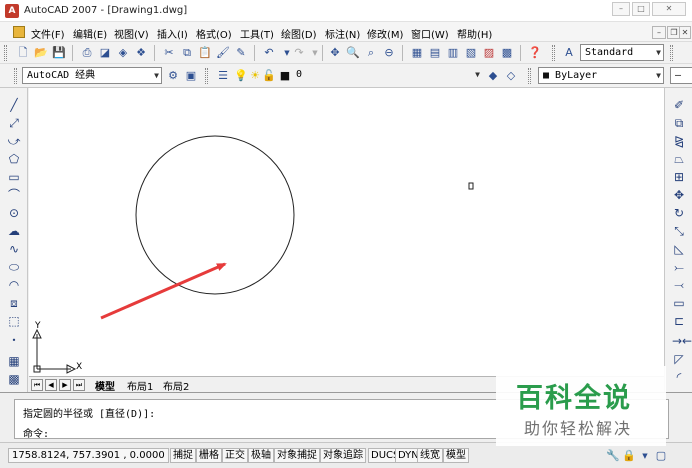  Describe the element at coordinates (14, 285) in the screenshot. I see `ellipse-arc-icon: ◠` at that location.